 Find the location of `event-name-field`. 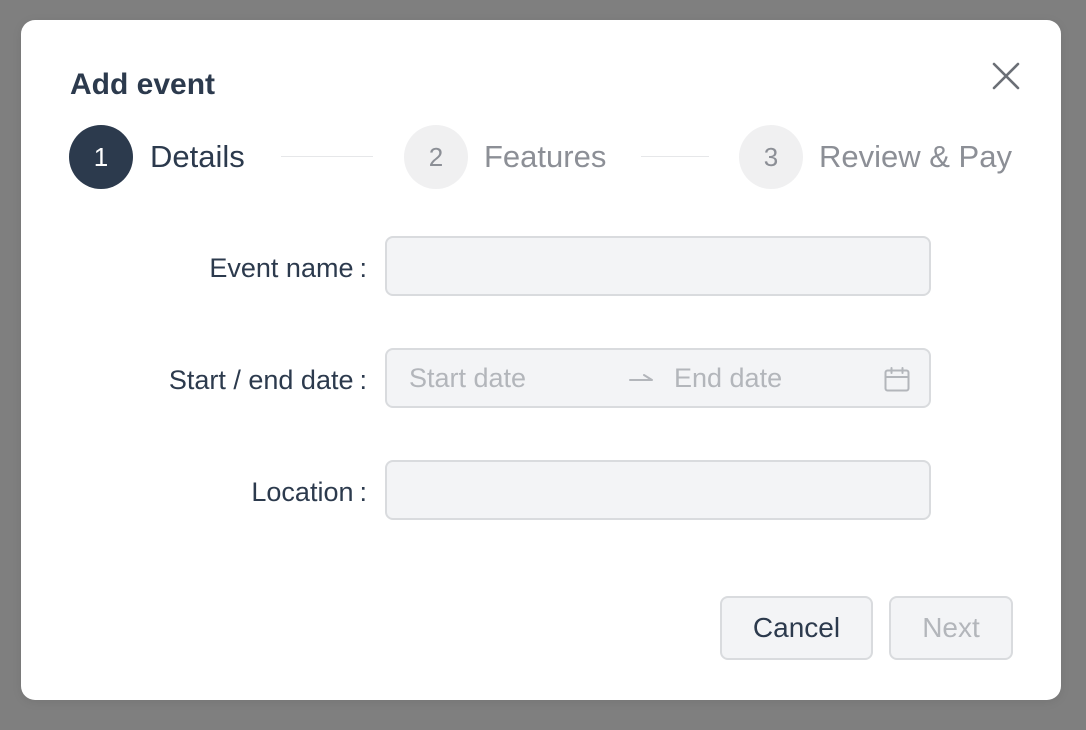

event-name-field is located at coordinates (658, 266).